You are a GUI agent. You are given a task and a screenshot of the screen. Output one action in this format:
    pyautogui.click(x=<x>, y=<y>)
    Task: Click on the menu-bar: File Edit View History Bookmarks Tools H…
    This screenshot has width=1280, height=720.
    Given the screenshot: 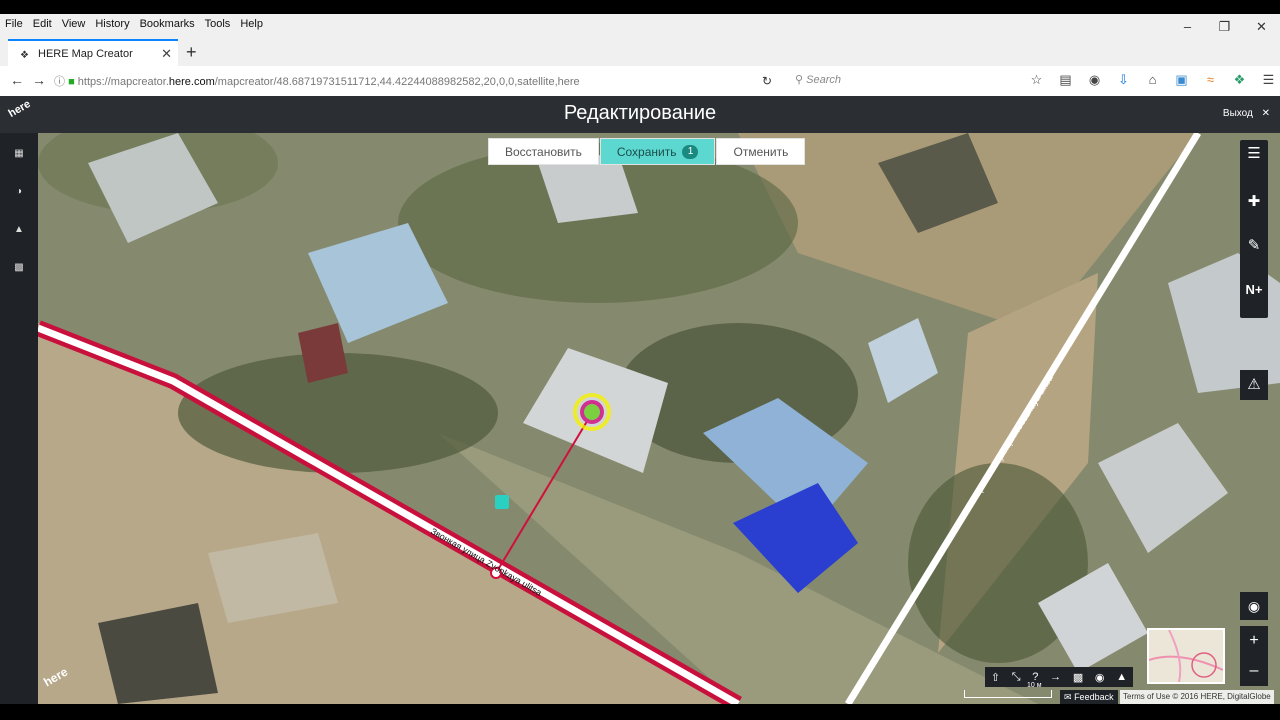 What is the action you would take?
    pyautogui.click(x=640, y=24)
    